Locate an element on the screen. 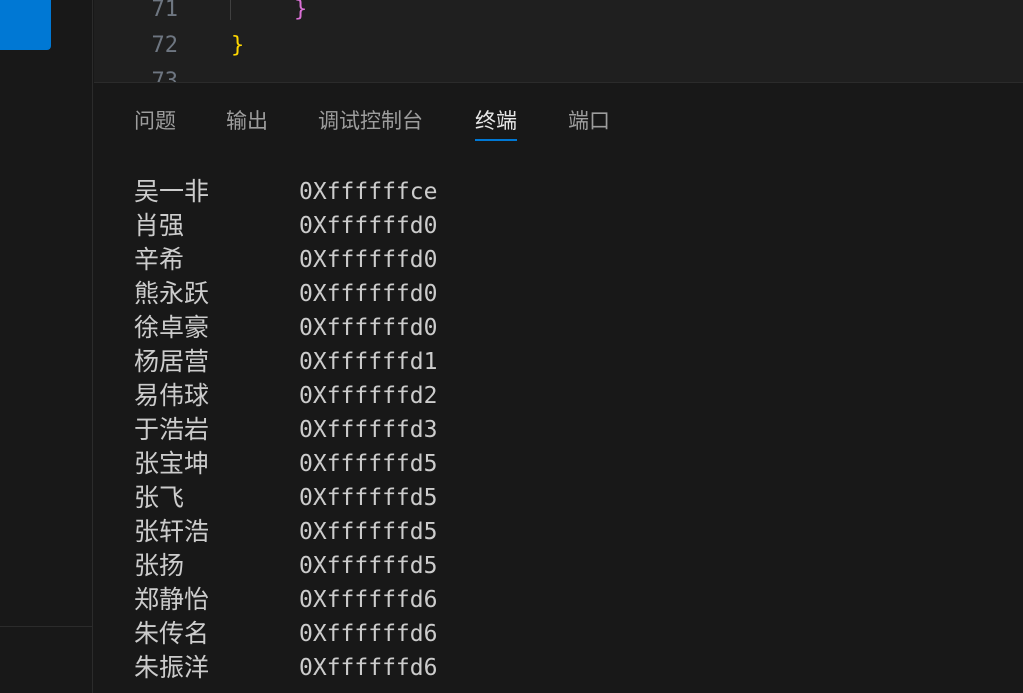 This screenshot has width=1023, height=693. student-name: 肖强 is located at coordinates (159, 225).